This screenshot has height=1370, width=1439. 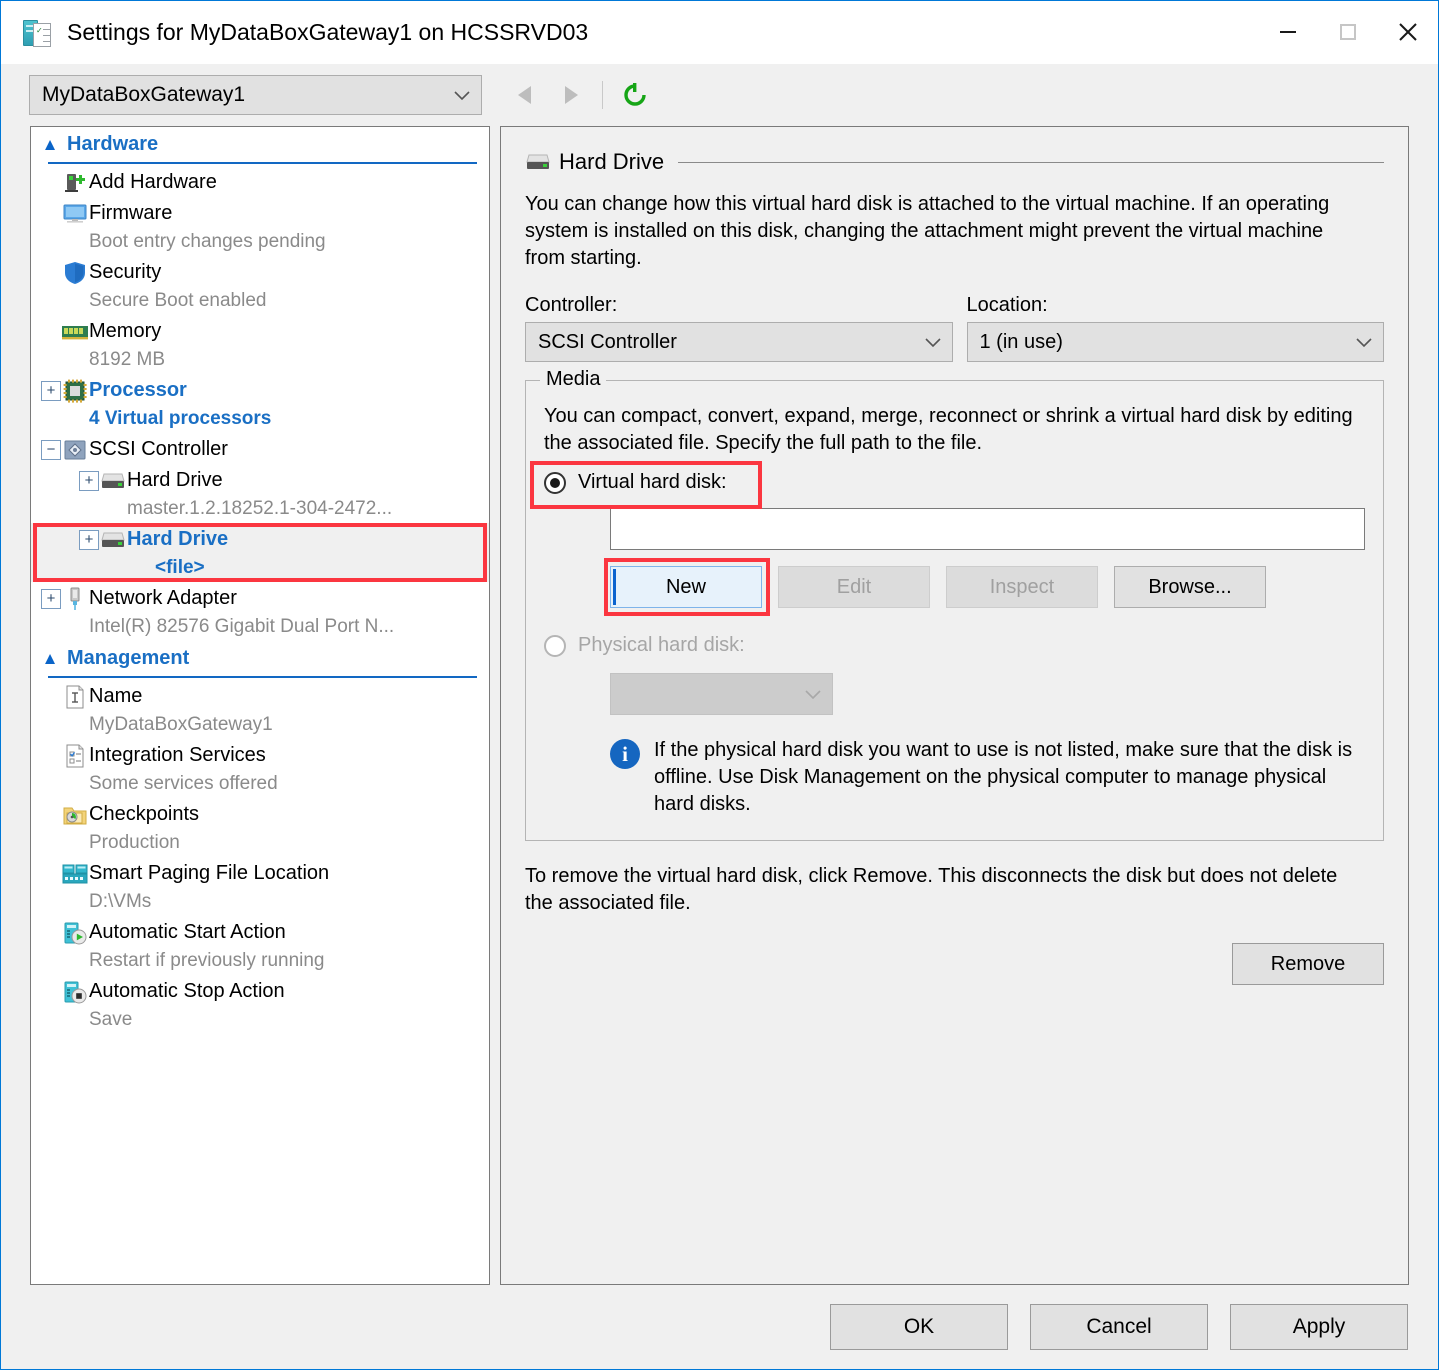 I want to click on inspect-button: Inspect, so click(x=1022, y=587).